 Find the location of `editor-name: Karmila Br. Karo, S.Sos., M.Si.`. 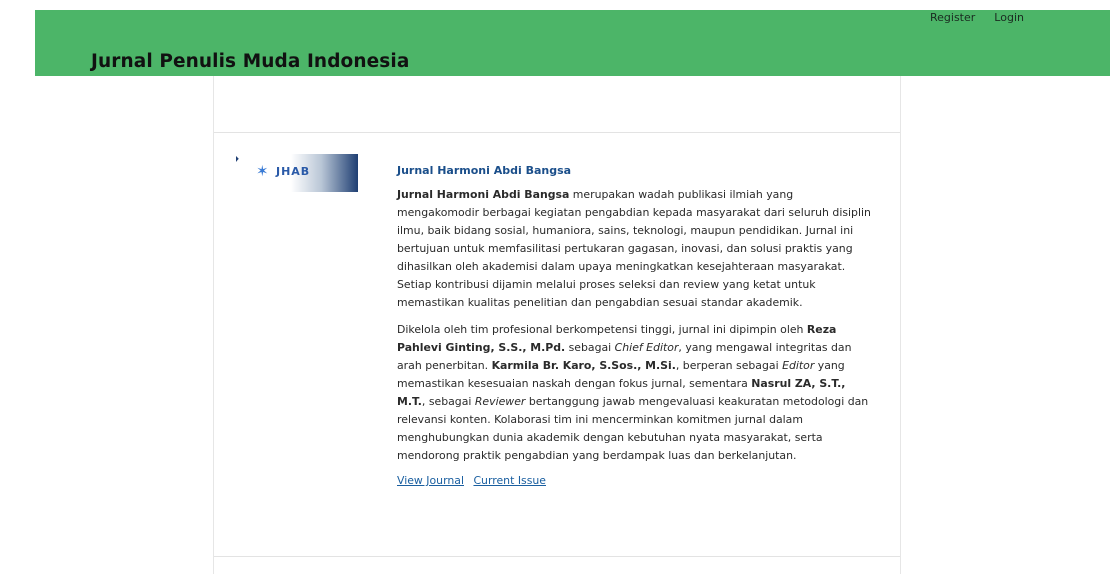

editor-name: Karmila Br. Karo, S.Sos., M.Si. is located at coordinates (583, 365).